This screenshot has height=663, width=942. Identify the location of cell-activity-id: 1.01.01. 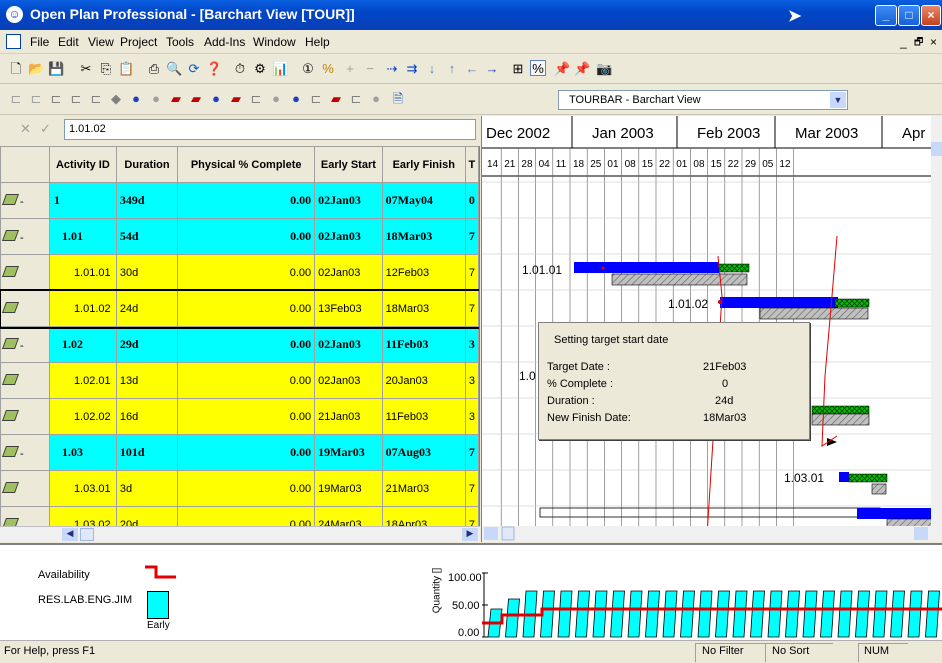
(82, 272).